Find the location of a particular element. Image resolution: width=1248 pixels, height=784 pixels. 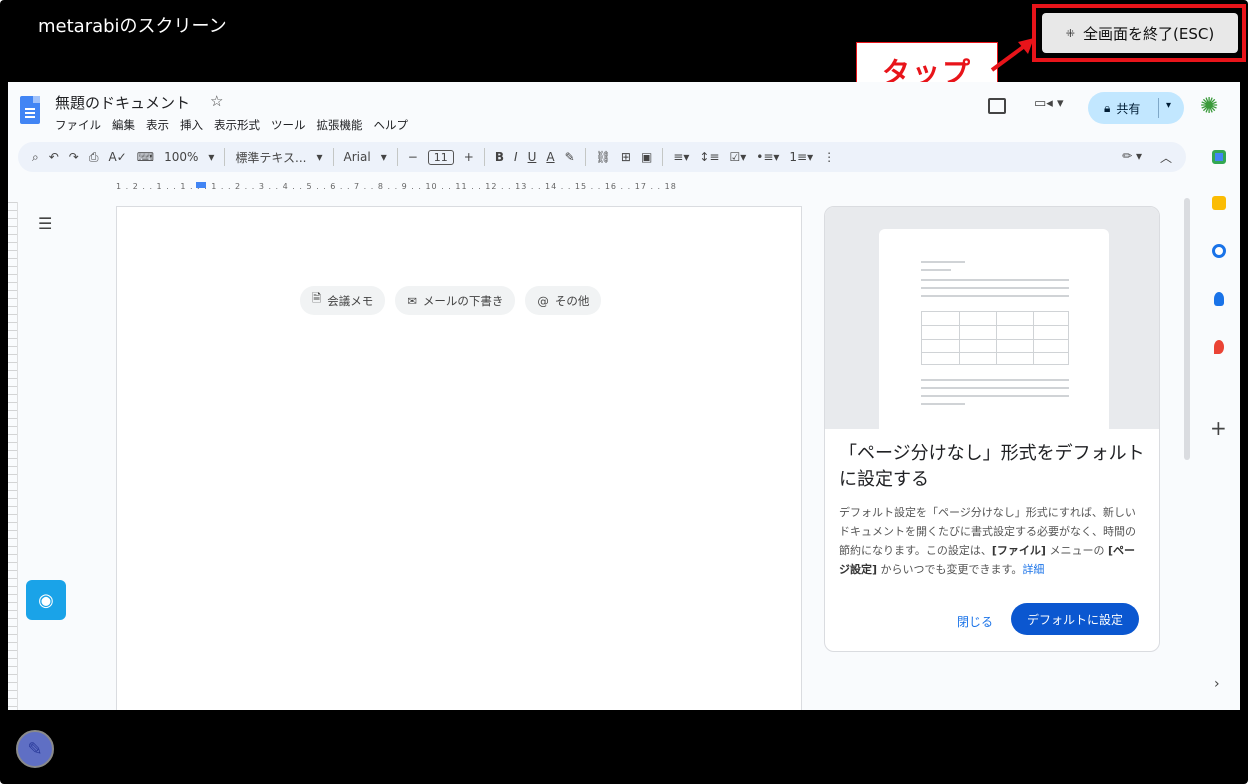

menu-item-file: ファイル is located at coordinates (78, 125).